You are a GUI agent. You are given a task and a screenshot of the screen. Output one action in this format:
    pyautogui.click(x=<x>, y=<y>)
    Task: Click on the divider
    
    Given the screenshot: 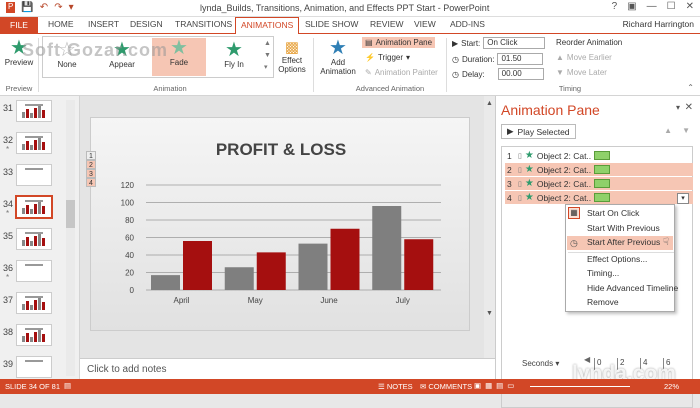 What is the action you would take?
    pyautogui.click(x=446, y=65)
    